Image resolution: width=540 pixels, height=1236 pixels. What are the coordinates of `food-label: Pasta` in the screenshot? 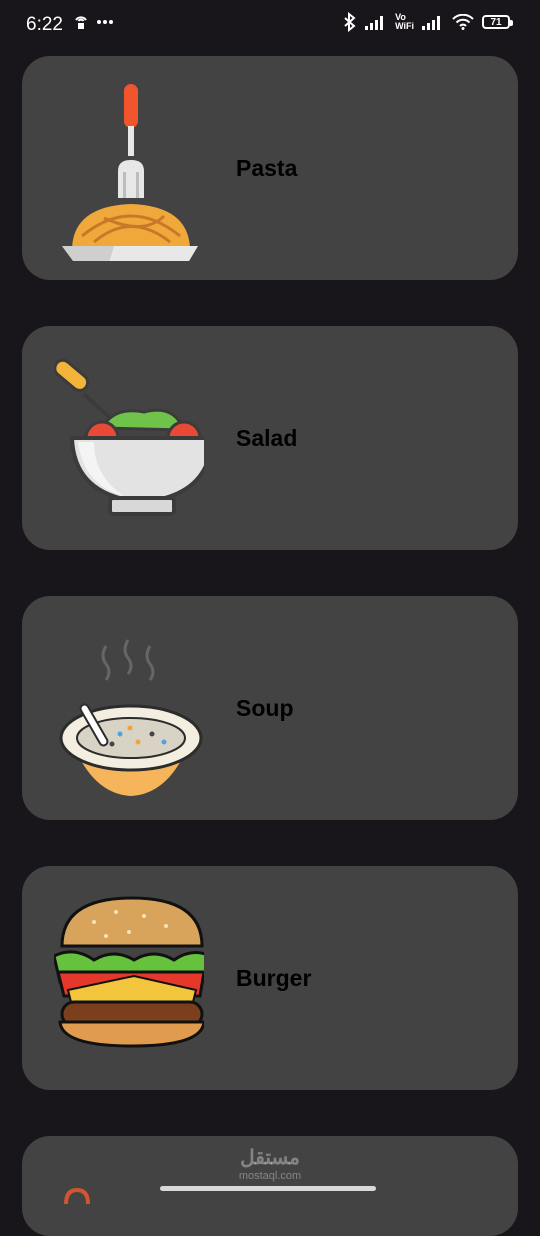 It's located at (267, 167).